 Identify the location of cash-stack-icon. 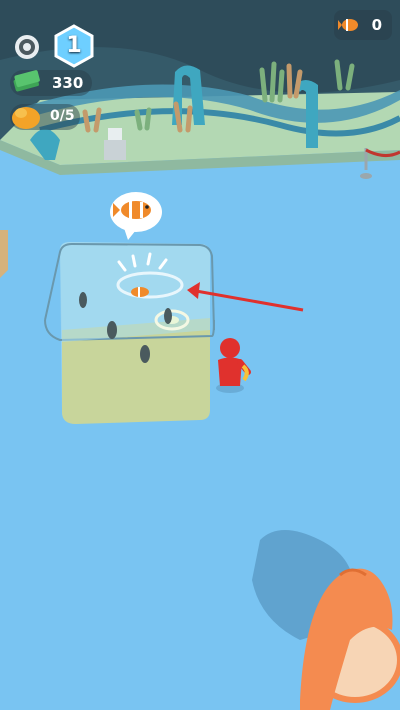
(26, 81).